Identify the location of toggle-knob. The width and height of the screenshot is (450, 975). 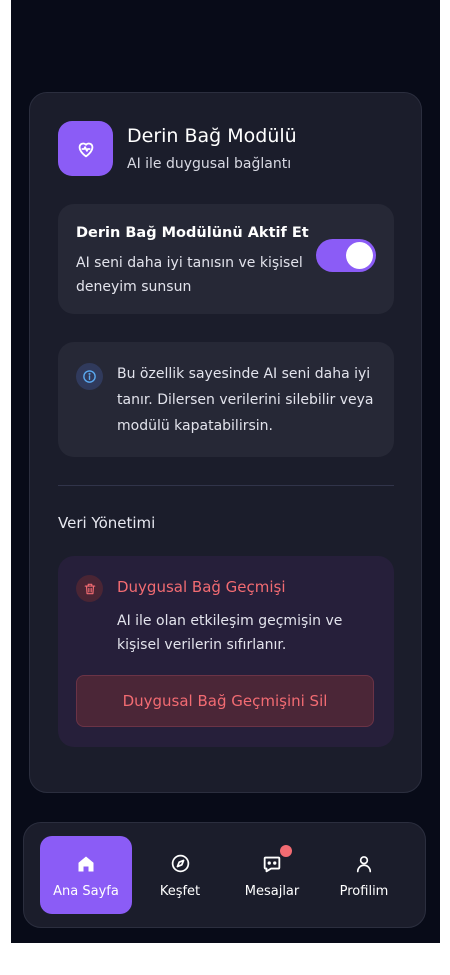
(359, 255).